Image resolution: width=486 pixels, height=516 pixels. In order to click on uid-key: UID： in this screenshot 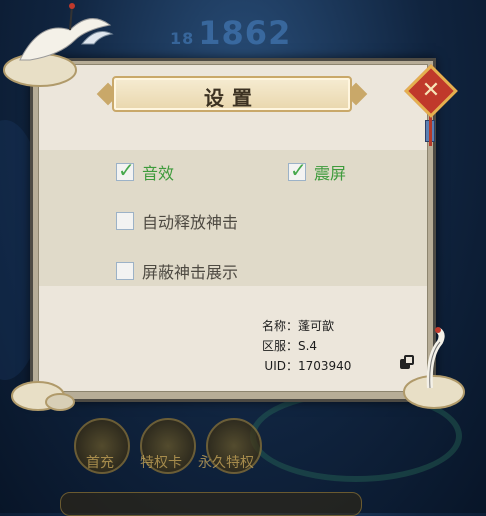, I will do `click(281, 366)`.